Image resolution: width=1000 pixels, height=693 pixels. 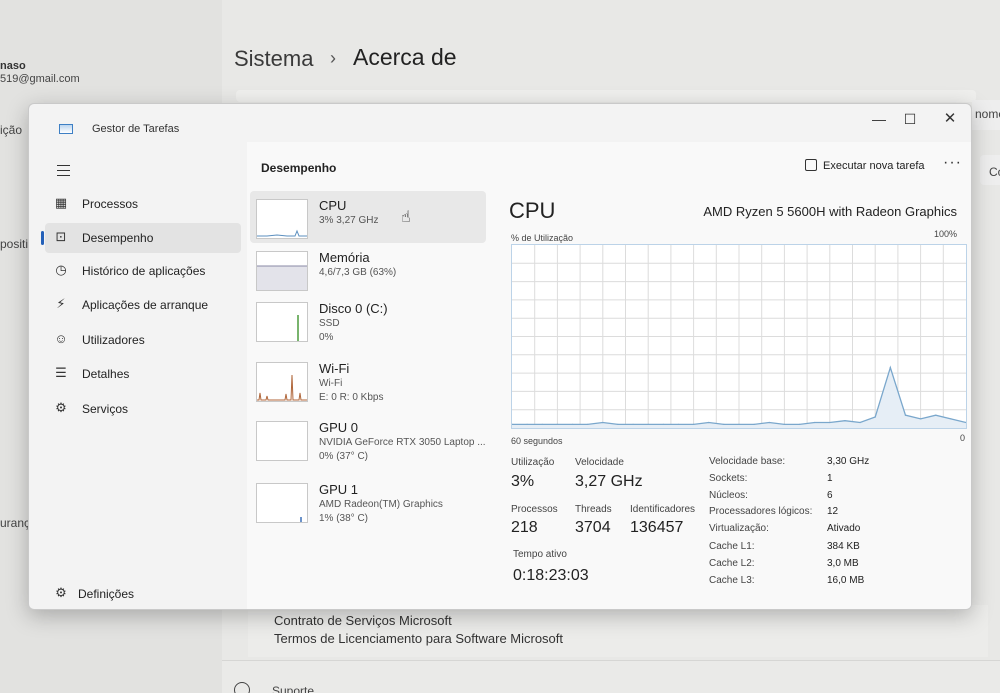 I want to click on services-icon: ⚙, so click(x=61, y=407).